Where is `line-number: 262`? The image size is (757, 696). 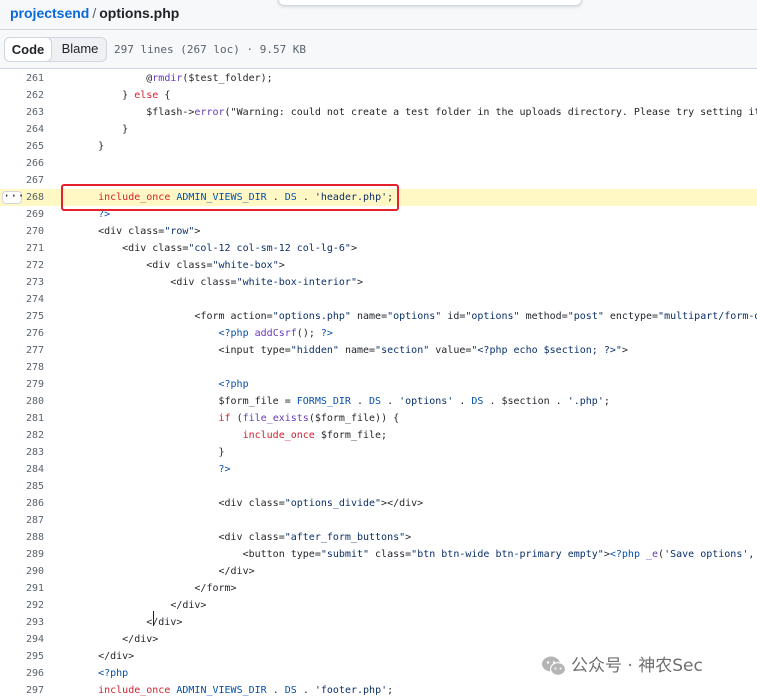 line-number: 262 is located at coordinates (22, 95).